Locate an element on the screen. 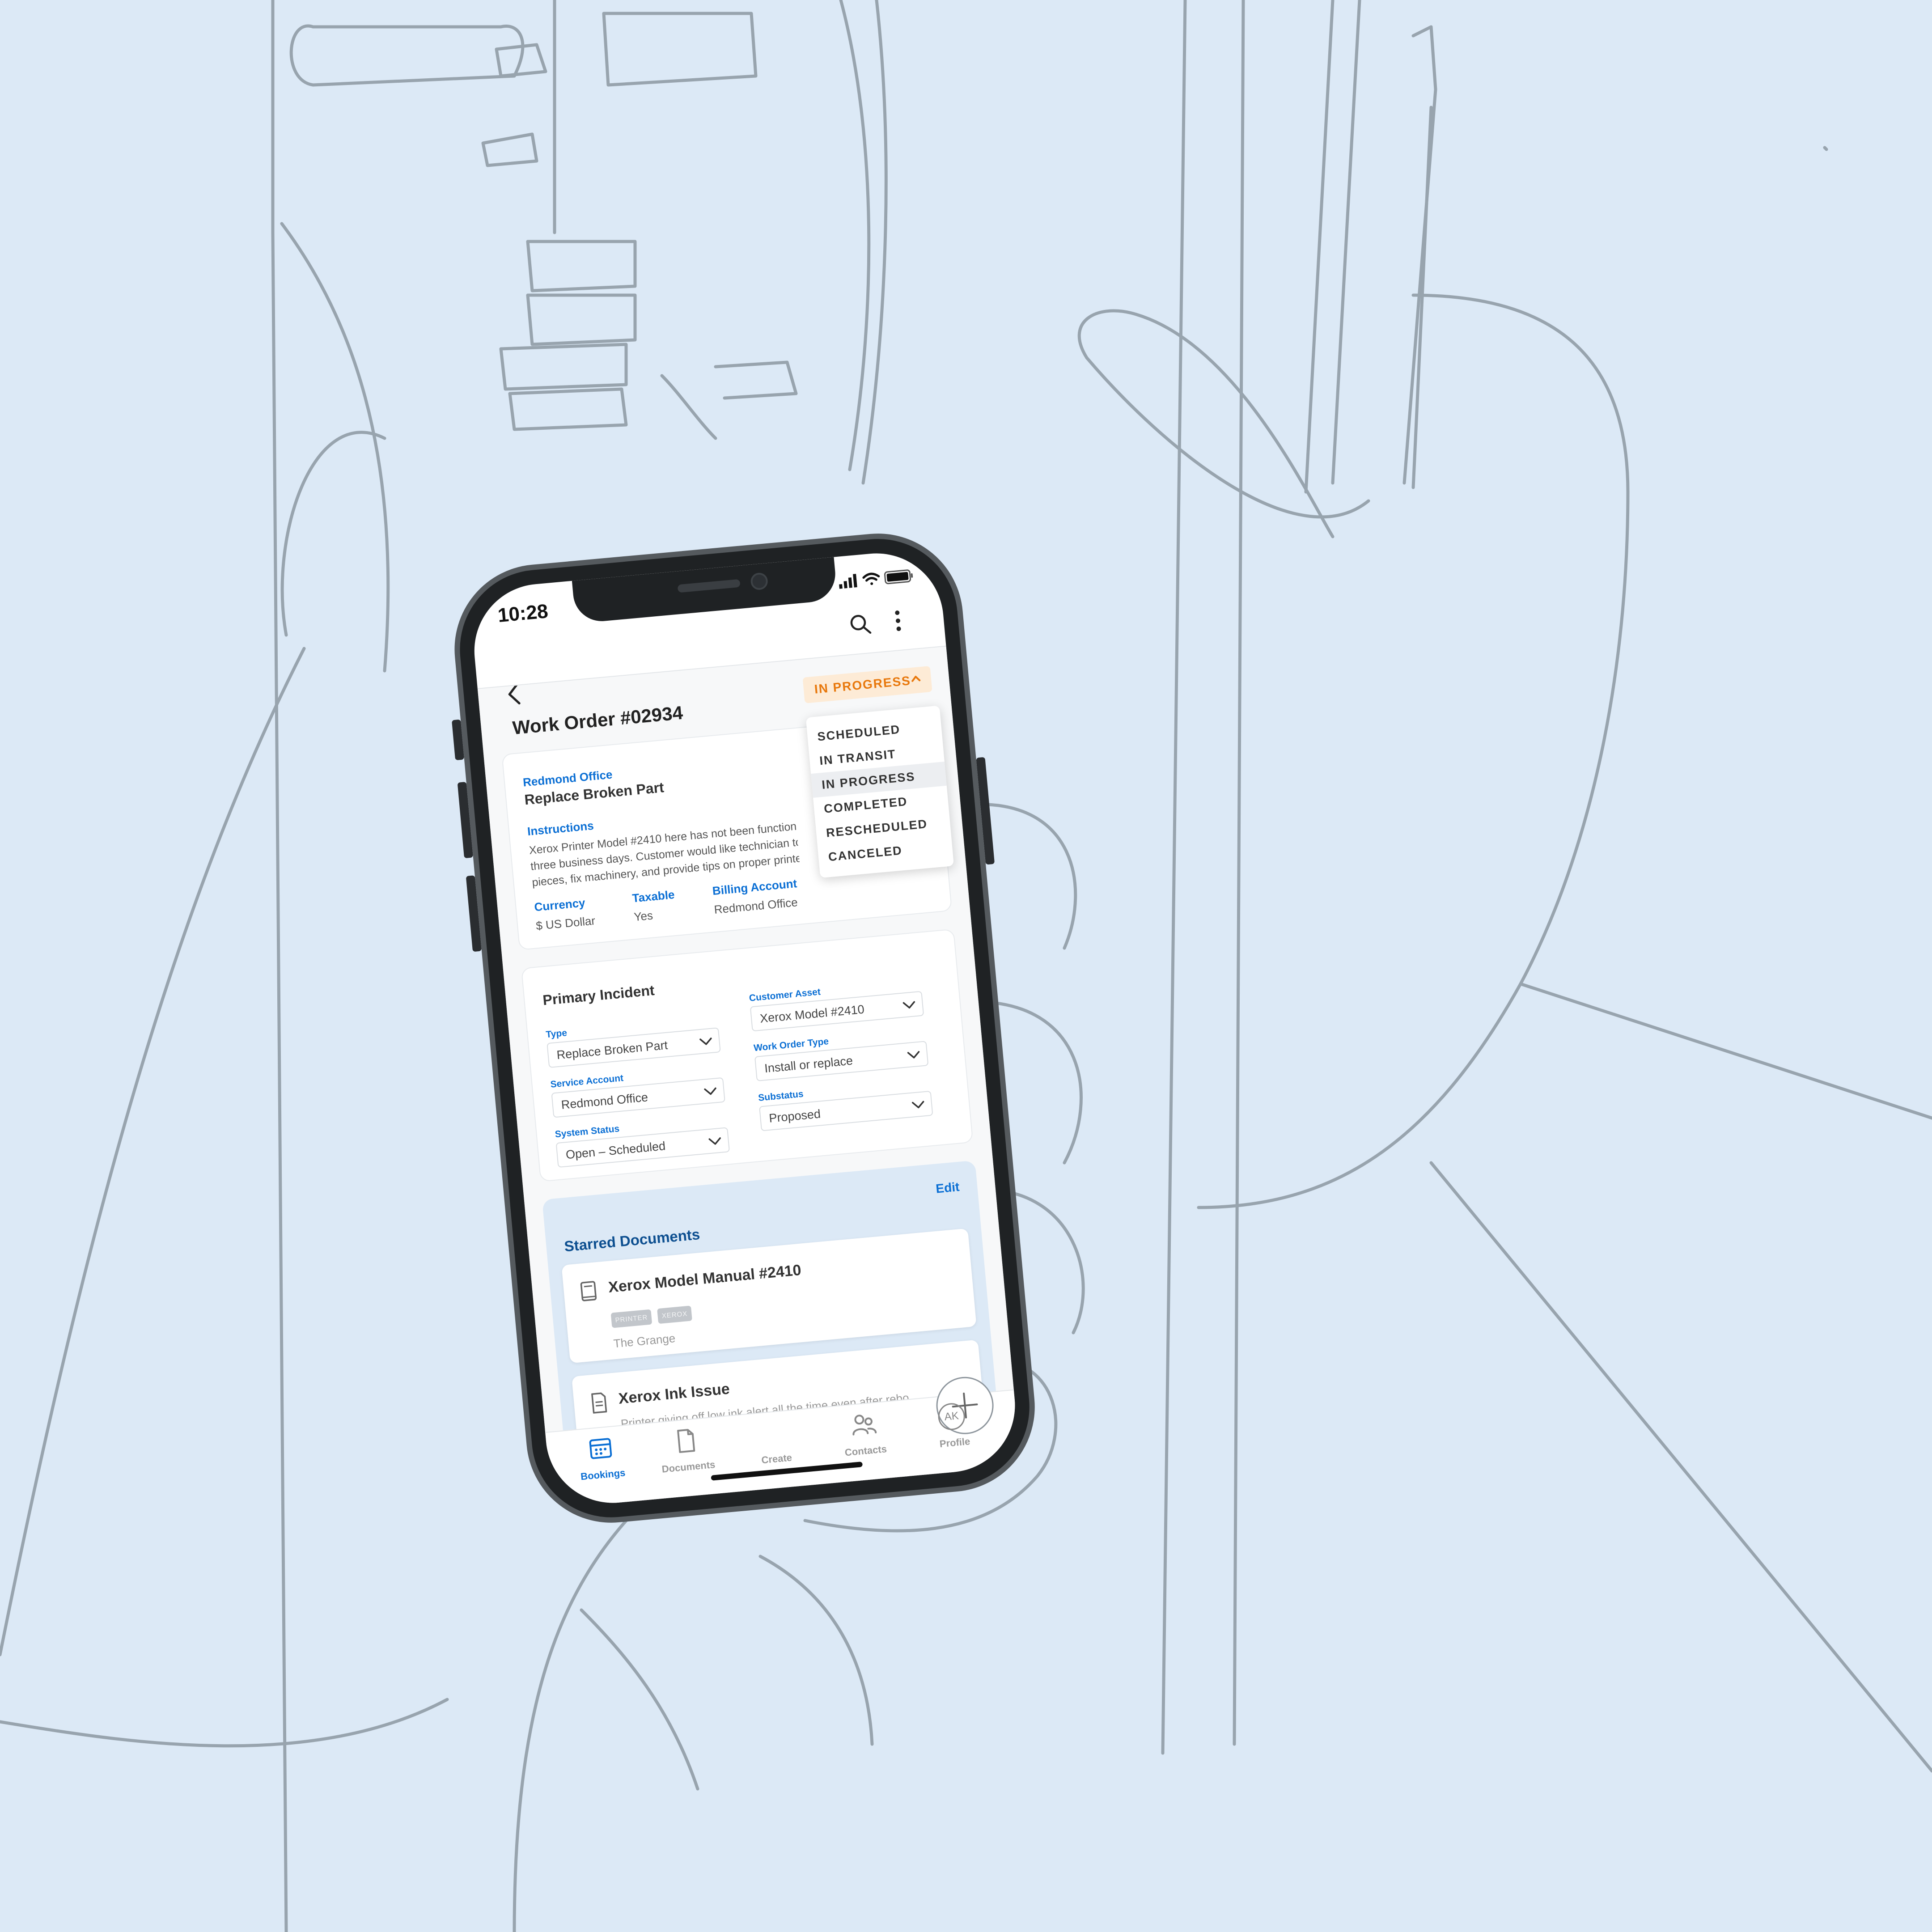 Image resolution: width=1932 pixels, height=1932 pixels. tab-label: Contacts is located at coordinates (865, 1450).